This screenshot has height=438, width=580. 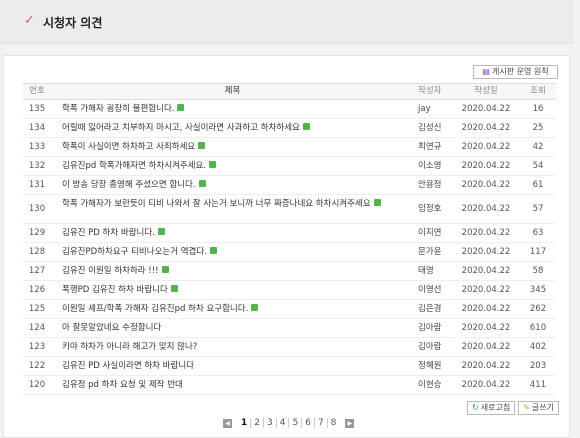 What do you see at coordinates (37, 147) in the screenshot?
I see `post-number-text: 133` at bounding box center [37, 147].